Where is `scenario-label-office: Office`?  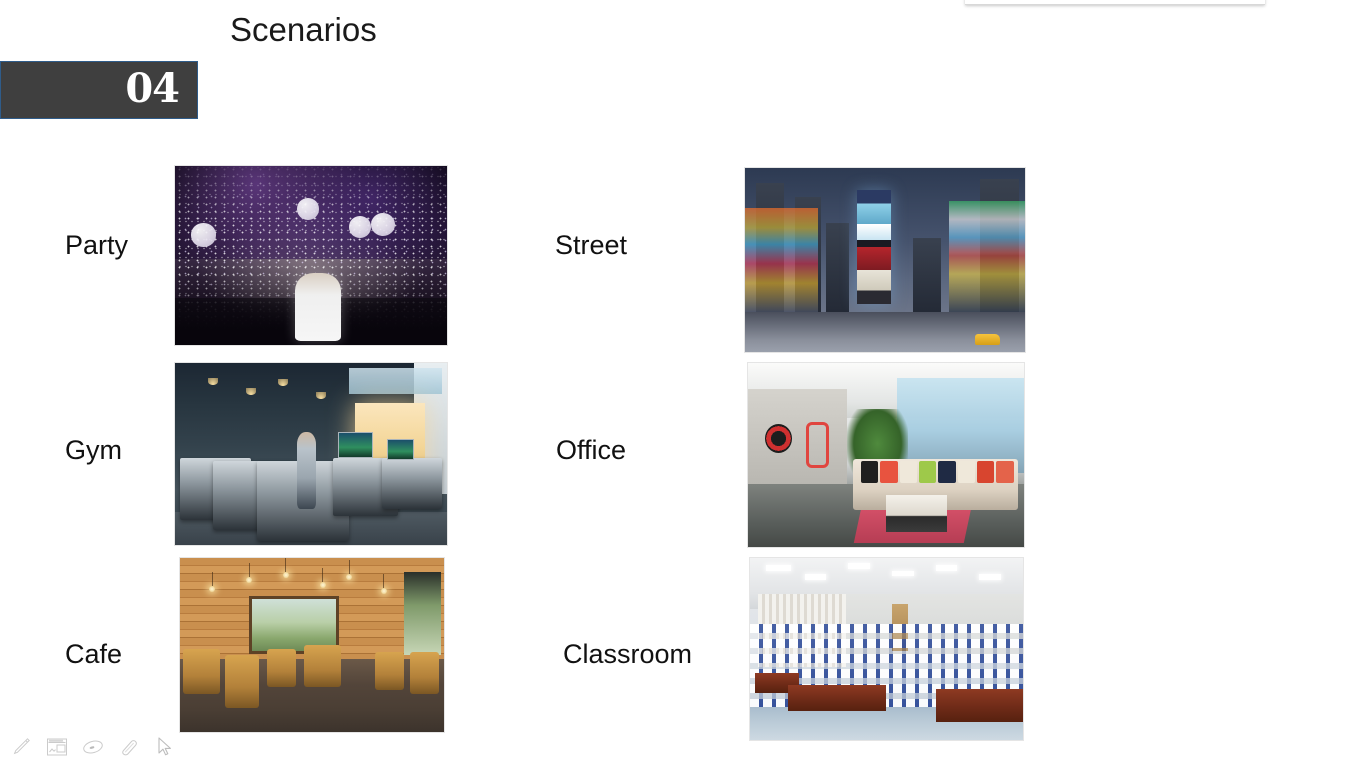
scenario-label-office: Office is located at coordinates (591, 450).